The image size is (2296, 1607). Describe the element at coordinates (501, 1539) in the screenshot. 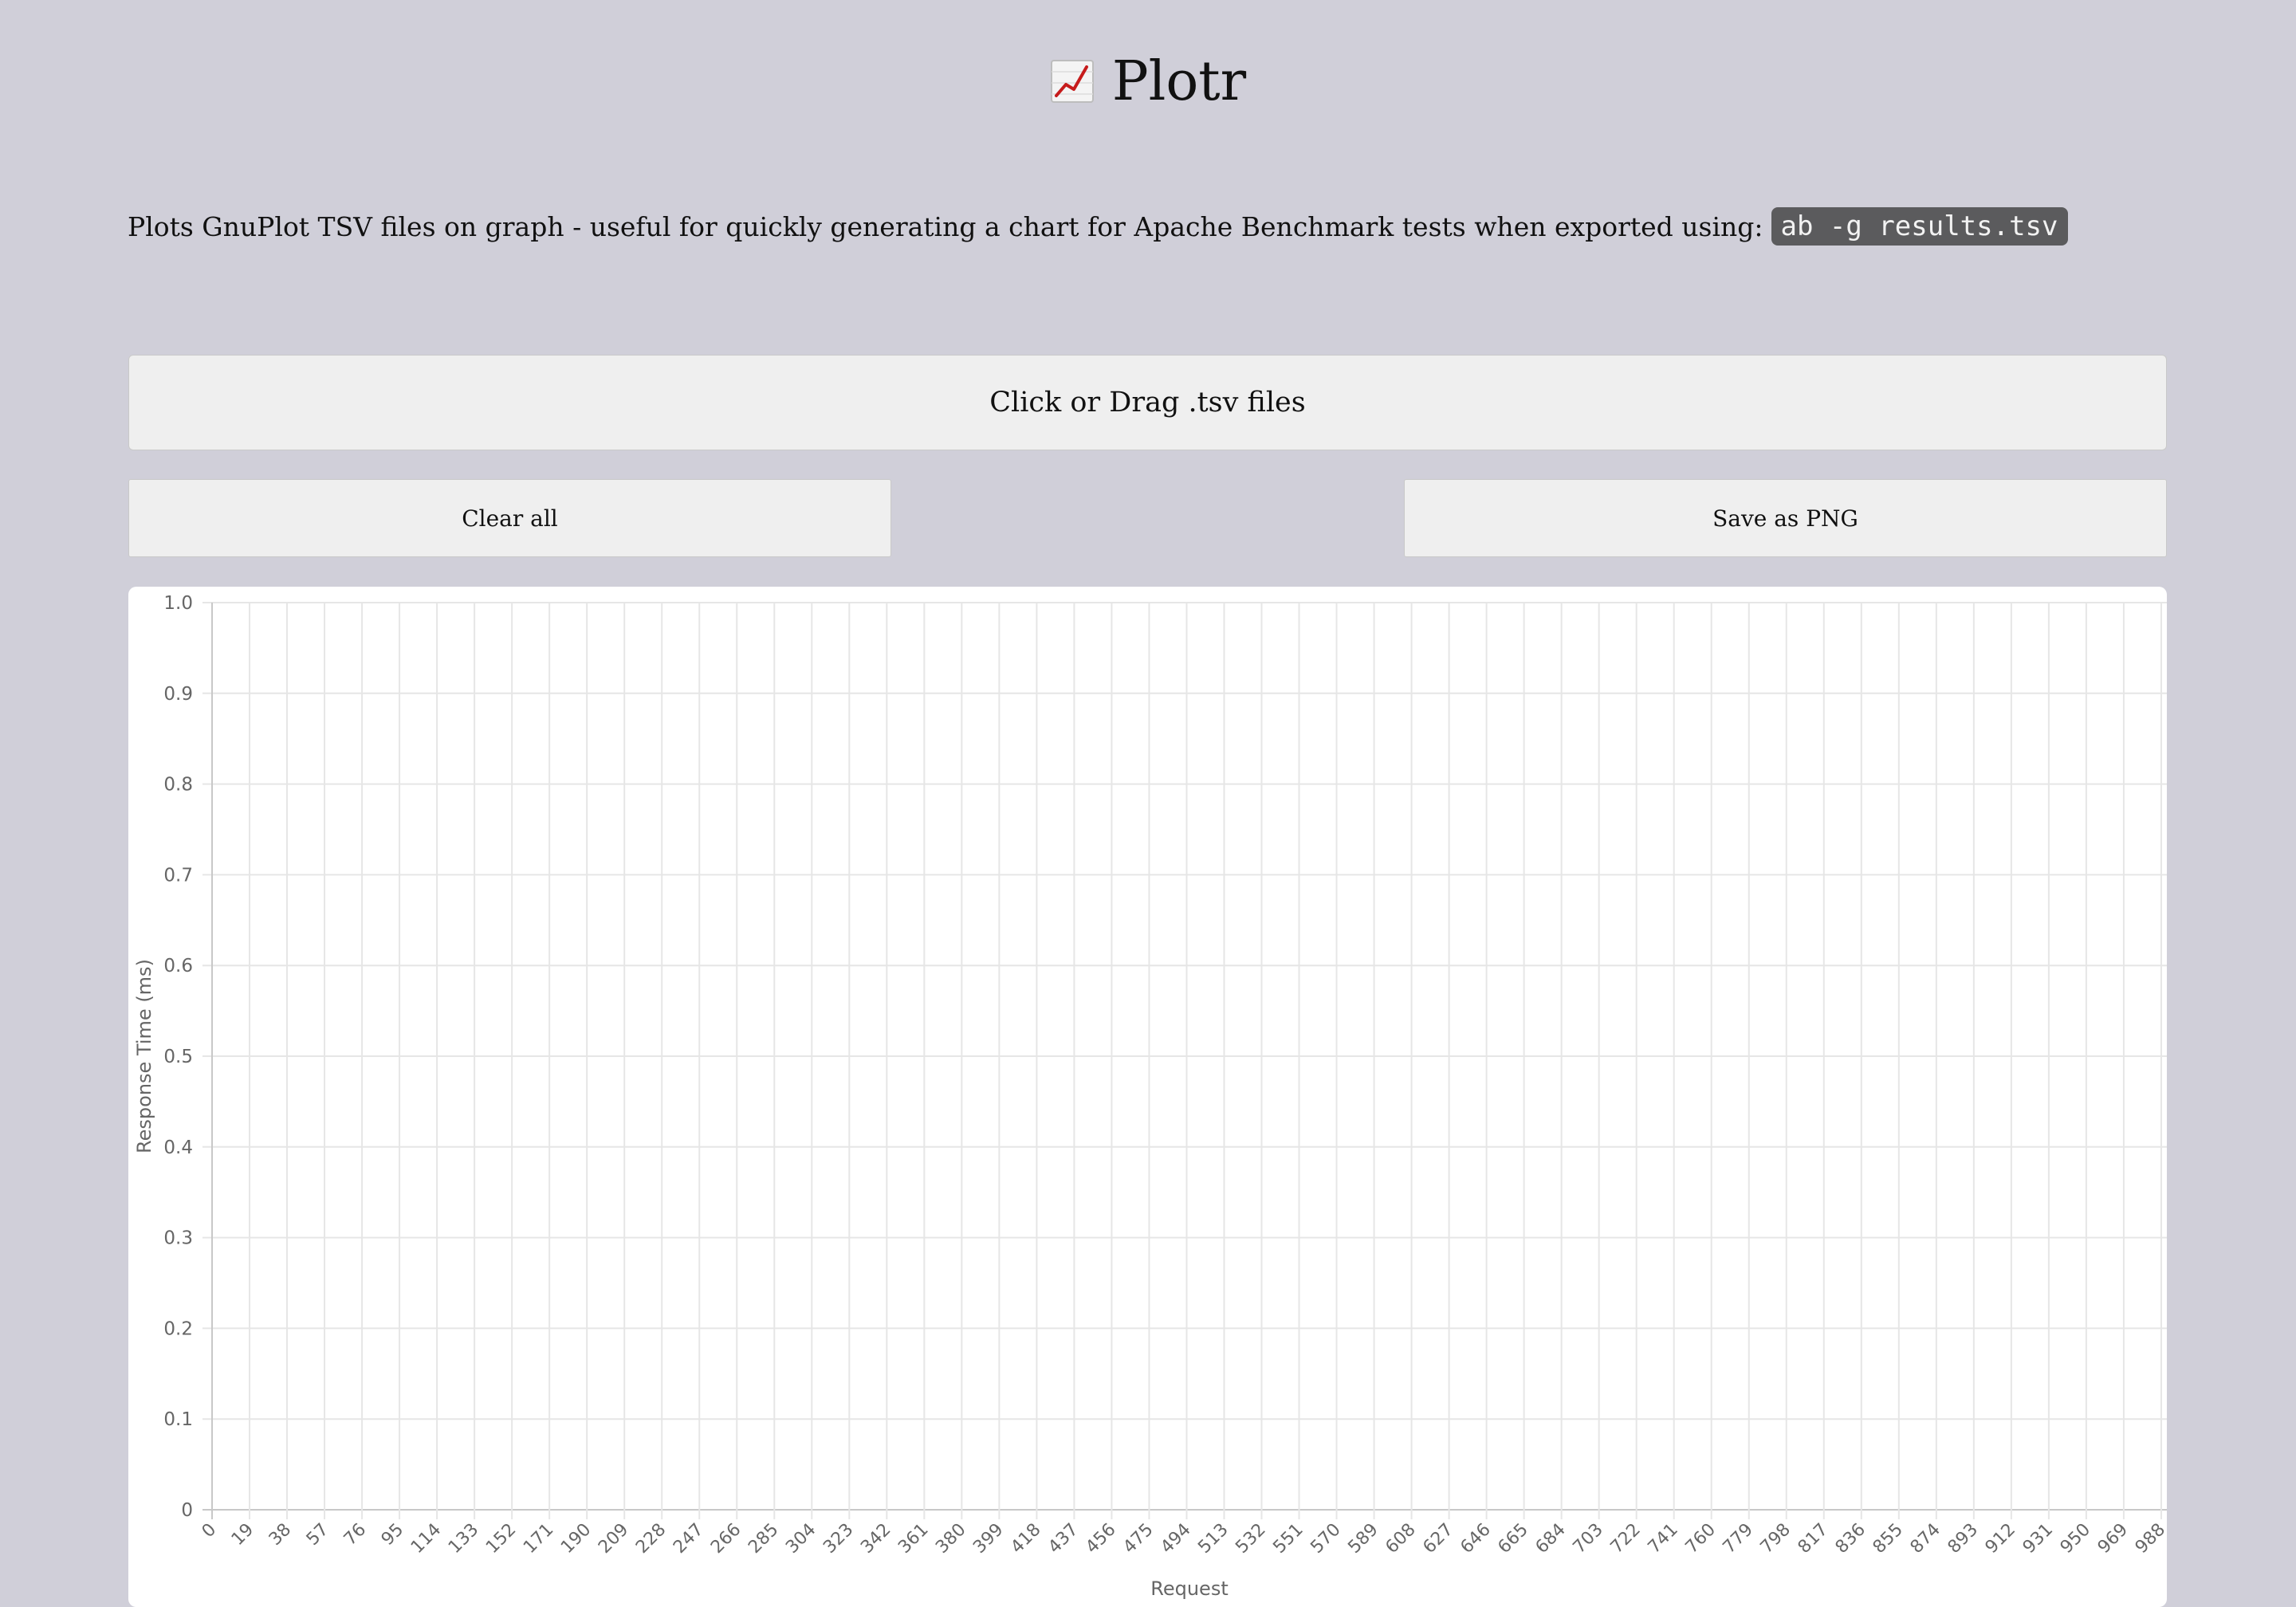

I see `x-tick-label: 152` at that location.